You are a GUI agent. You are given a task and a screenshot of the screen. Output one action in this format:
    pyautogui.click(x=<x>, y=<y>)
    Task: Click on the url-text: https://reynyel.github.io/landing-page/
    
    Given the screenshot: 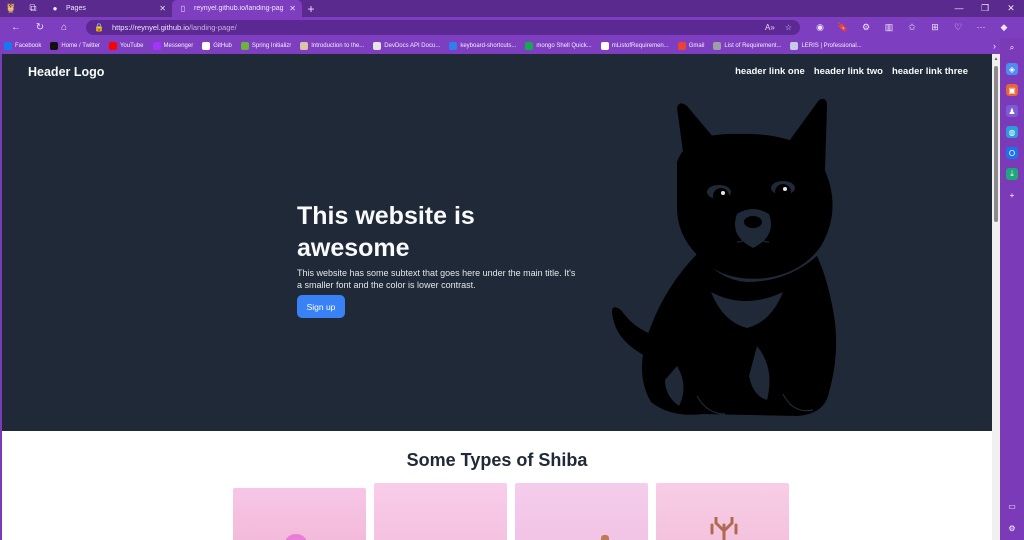 What is the action you would take?
    pyautogui.click(x=174, y=27)
    